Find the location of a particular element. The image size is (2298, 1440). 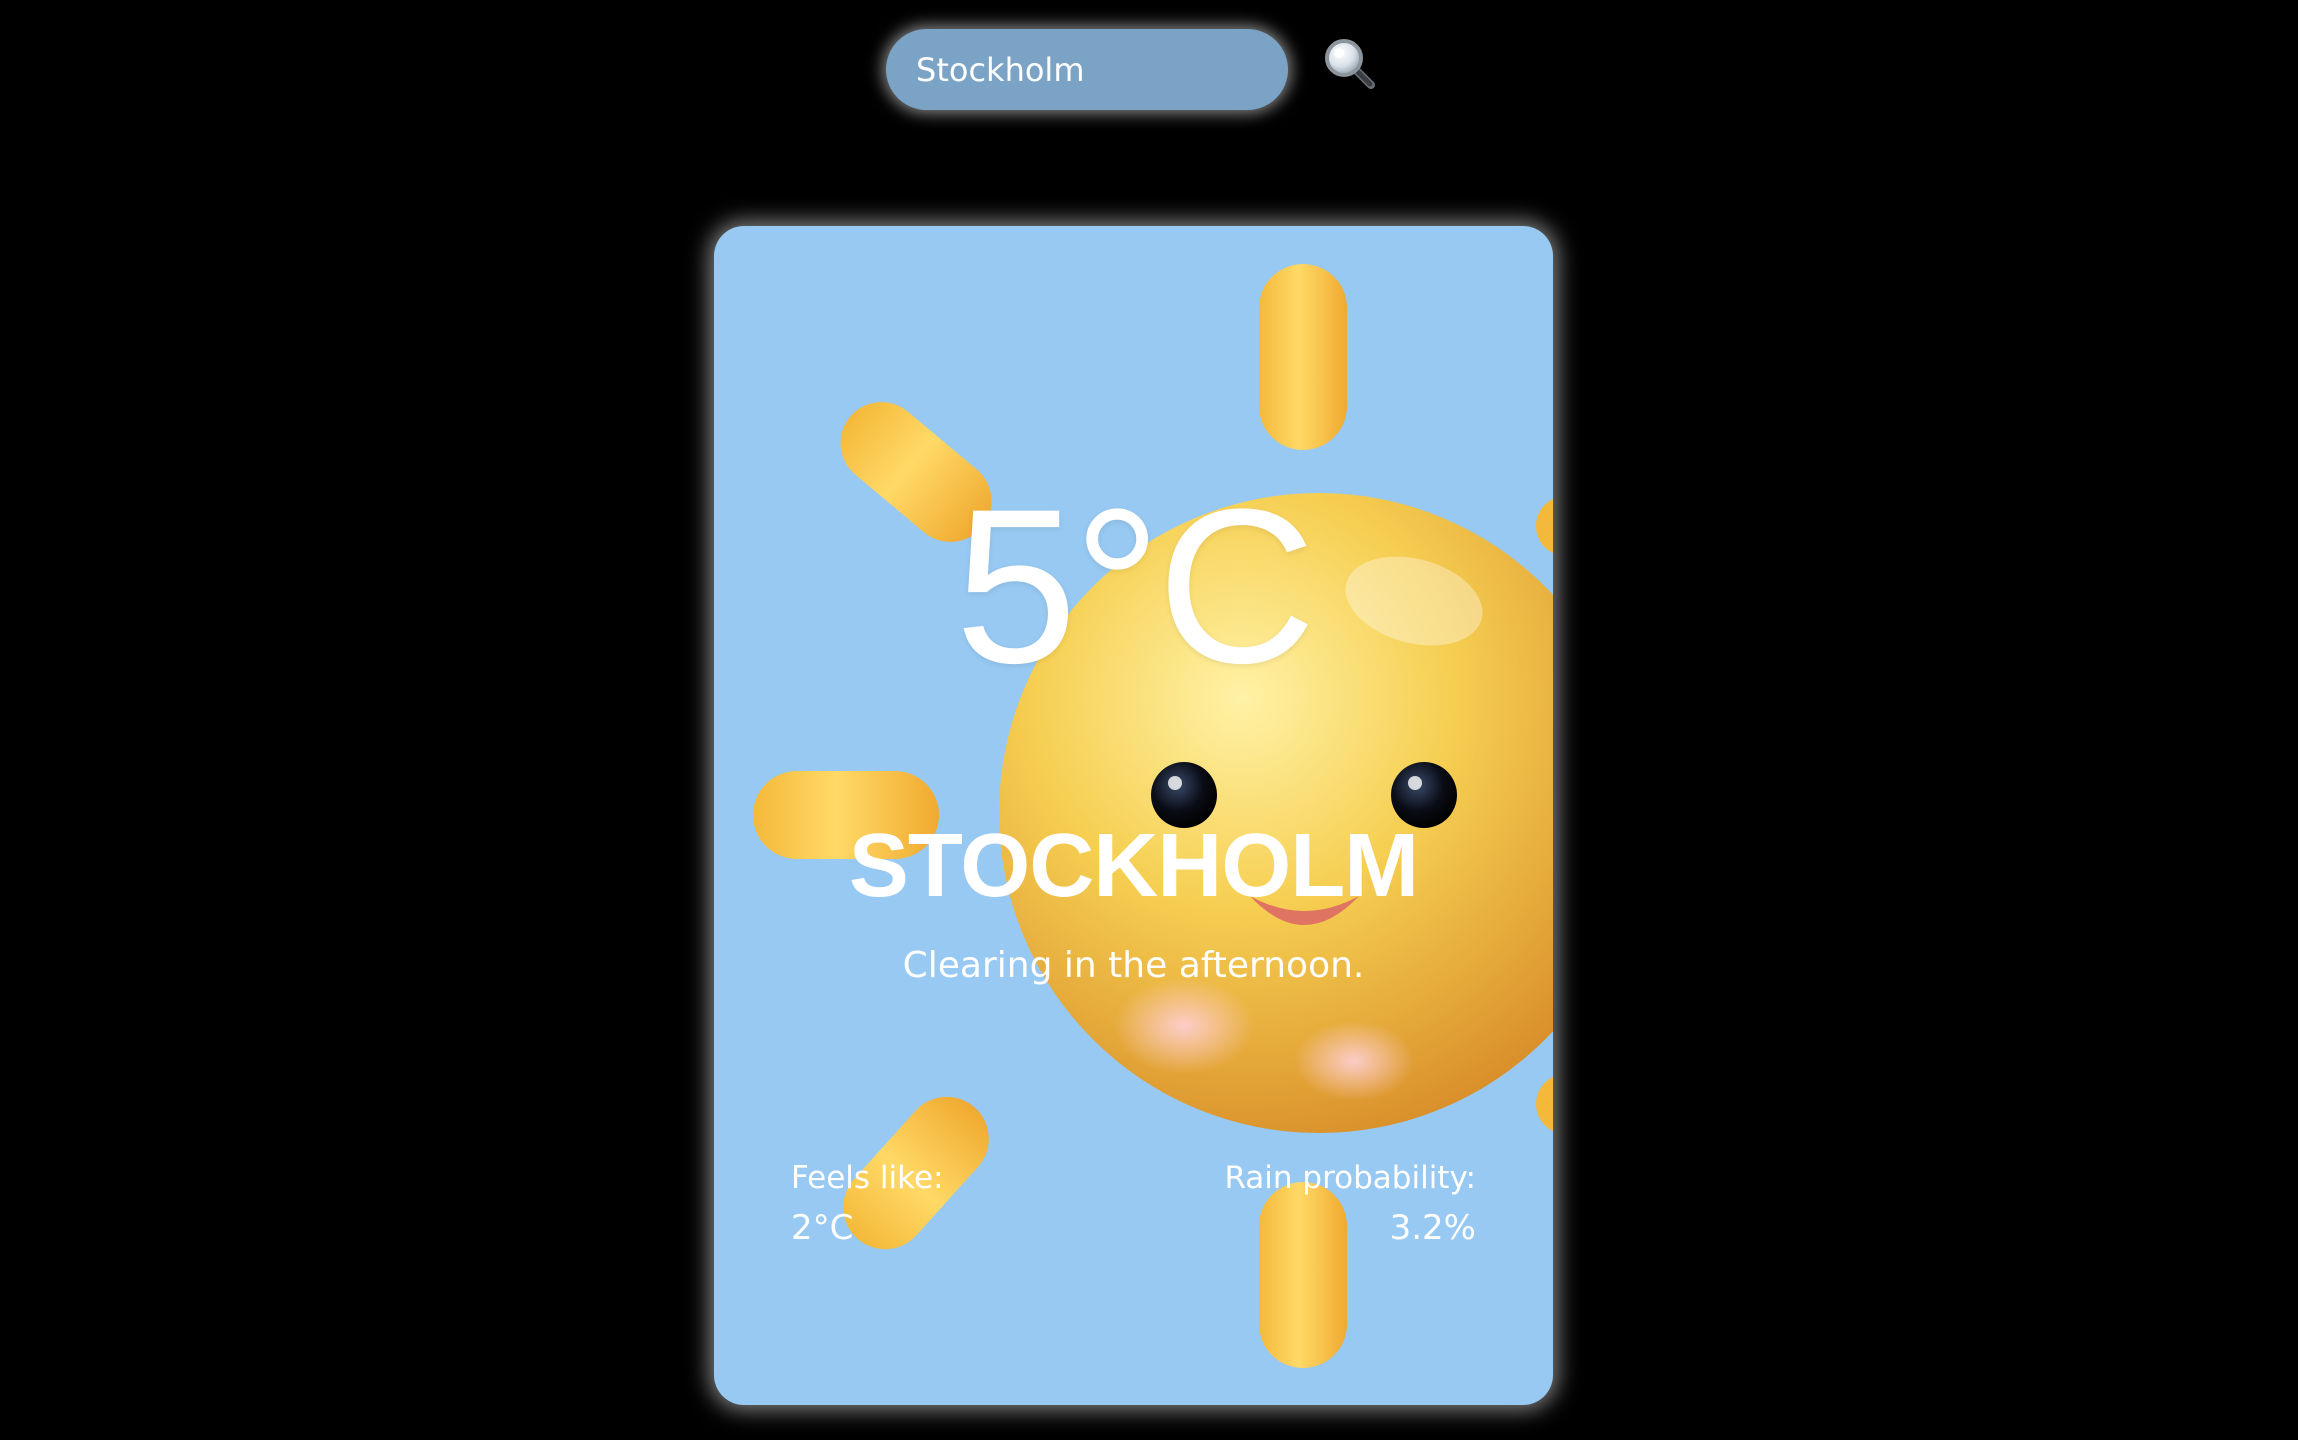

search-bar is located at coordinates (1087, 69).